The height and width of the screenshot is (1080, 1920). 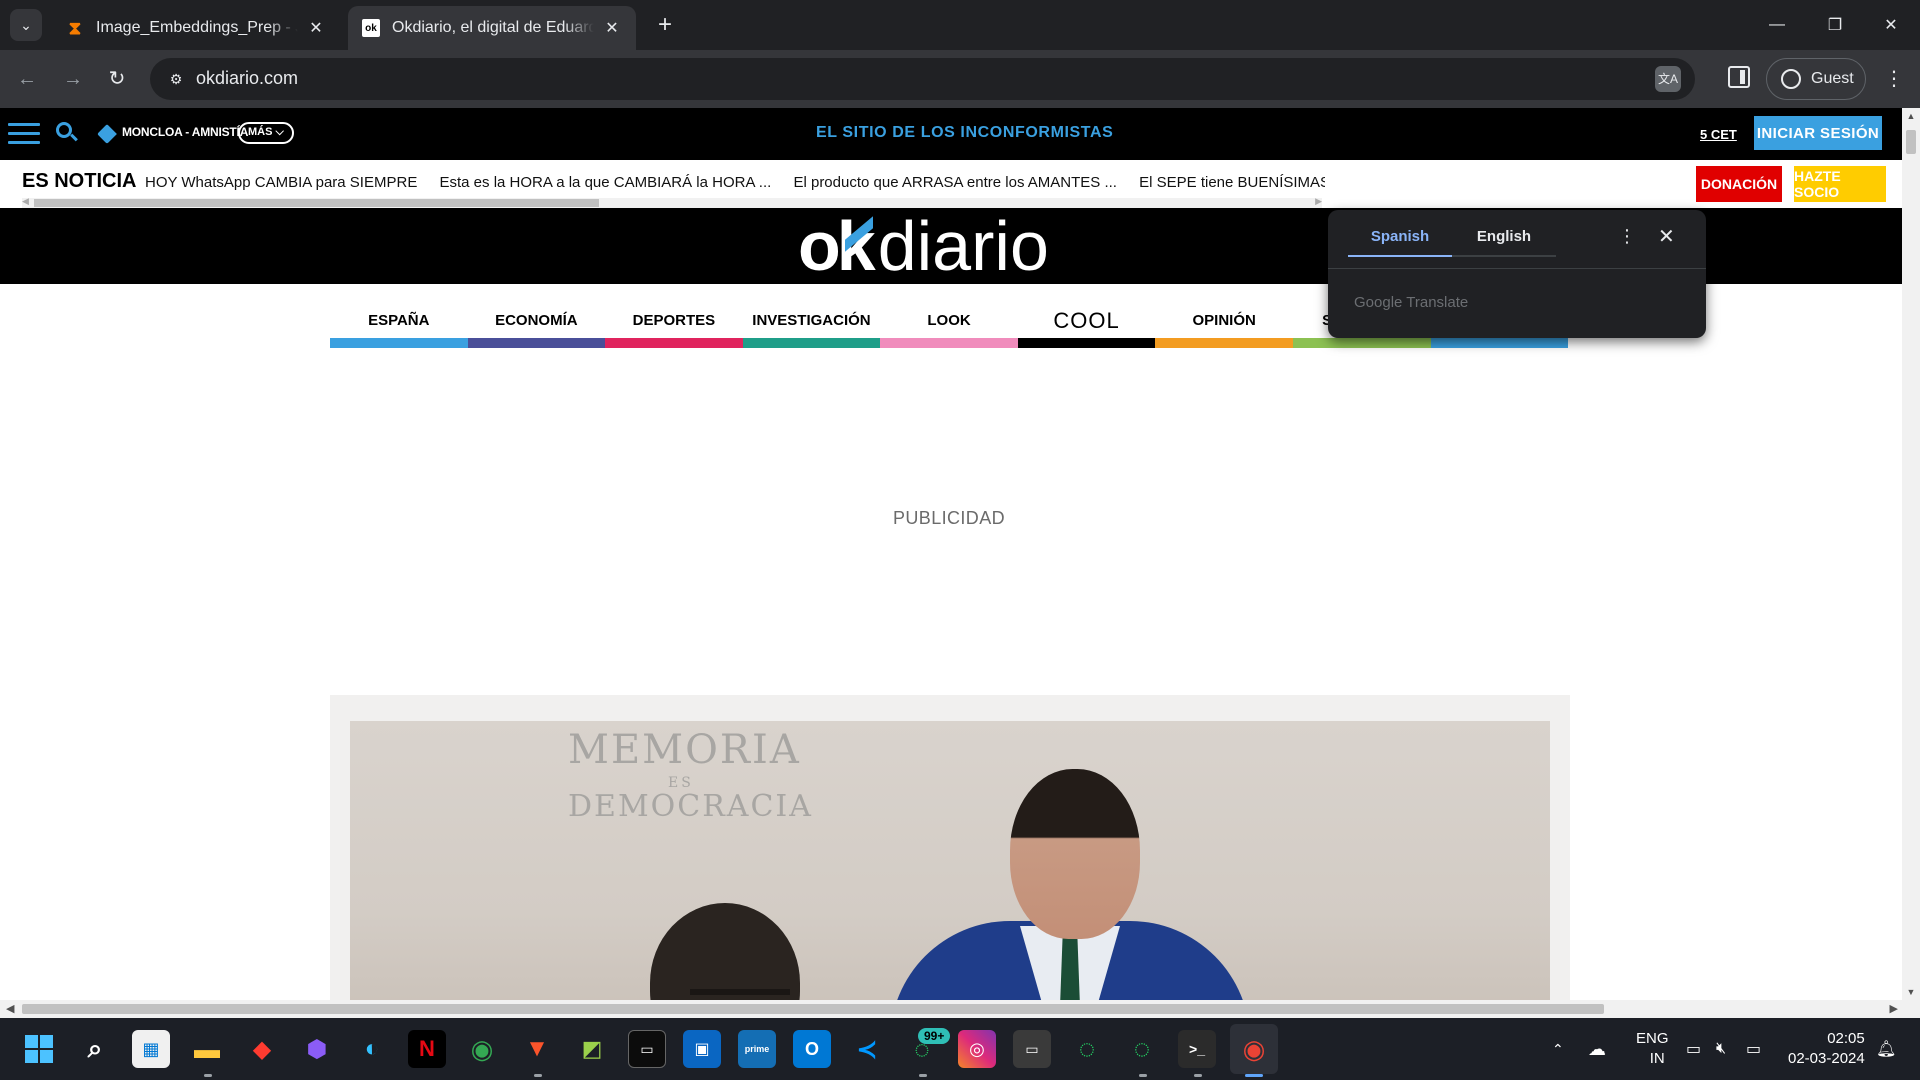 What do you see at coordinates (1911, 142) in the screenshot?
I see `vertical-scroll-thumb` at bounding box center [1911, 142].